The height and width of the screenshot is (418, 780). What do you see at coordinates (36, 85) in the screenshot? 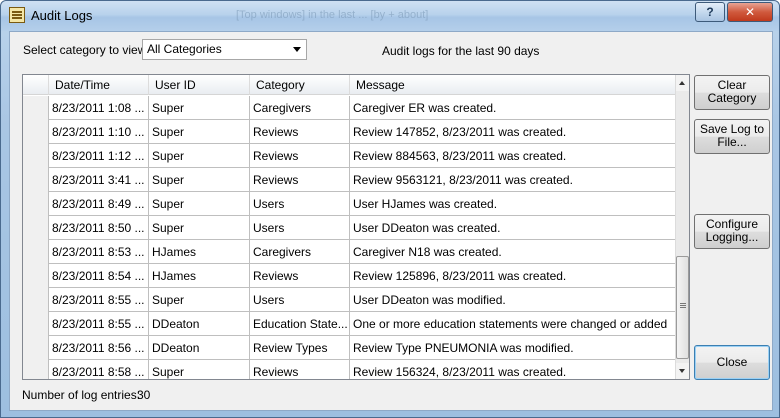
I see `row-selector-header` at bounding box center [36, 85].